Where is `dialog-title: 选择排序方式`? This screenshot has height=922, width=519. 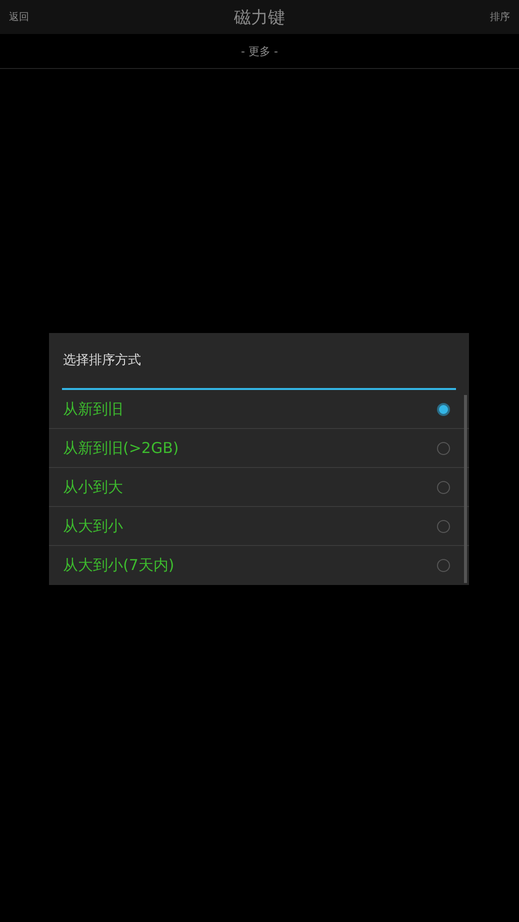
dialog-title: 选择排序方式 is located at coordinates (259, 361).